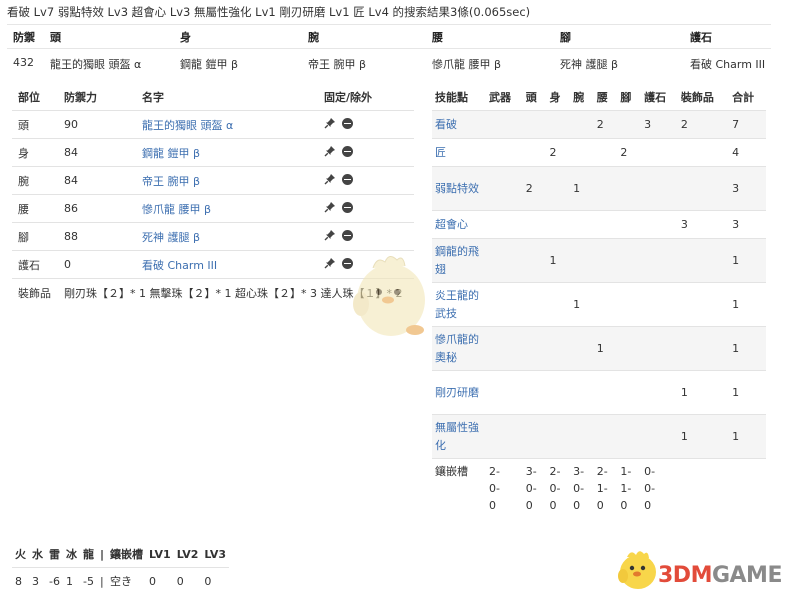 This screenshot has width=803, height=595. Describe the element at coordinates (531, 97) in the screenshot. I see `skills-header-head: 頭` at that location.